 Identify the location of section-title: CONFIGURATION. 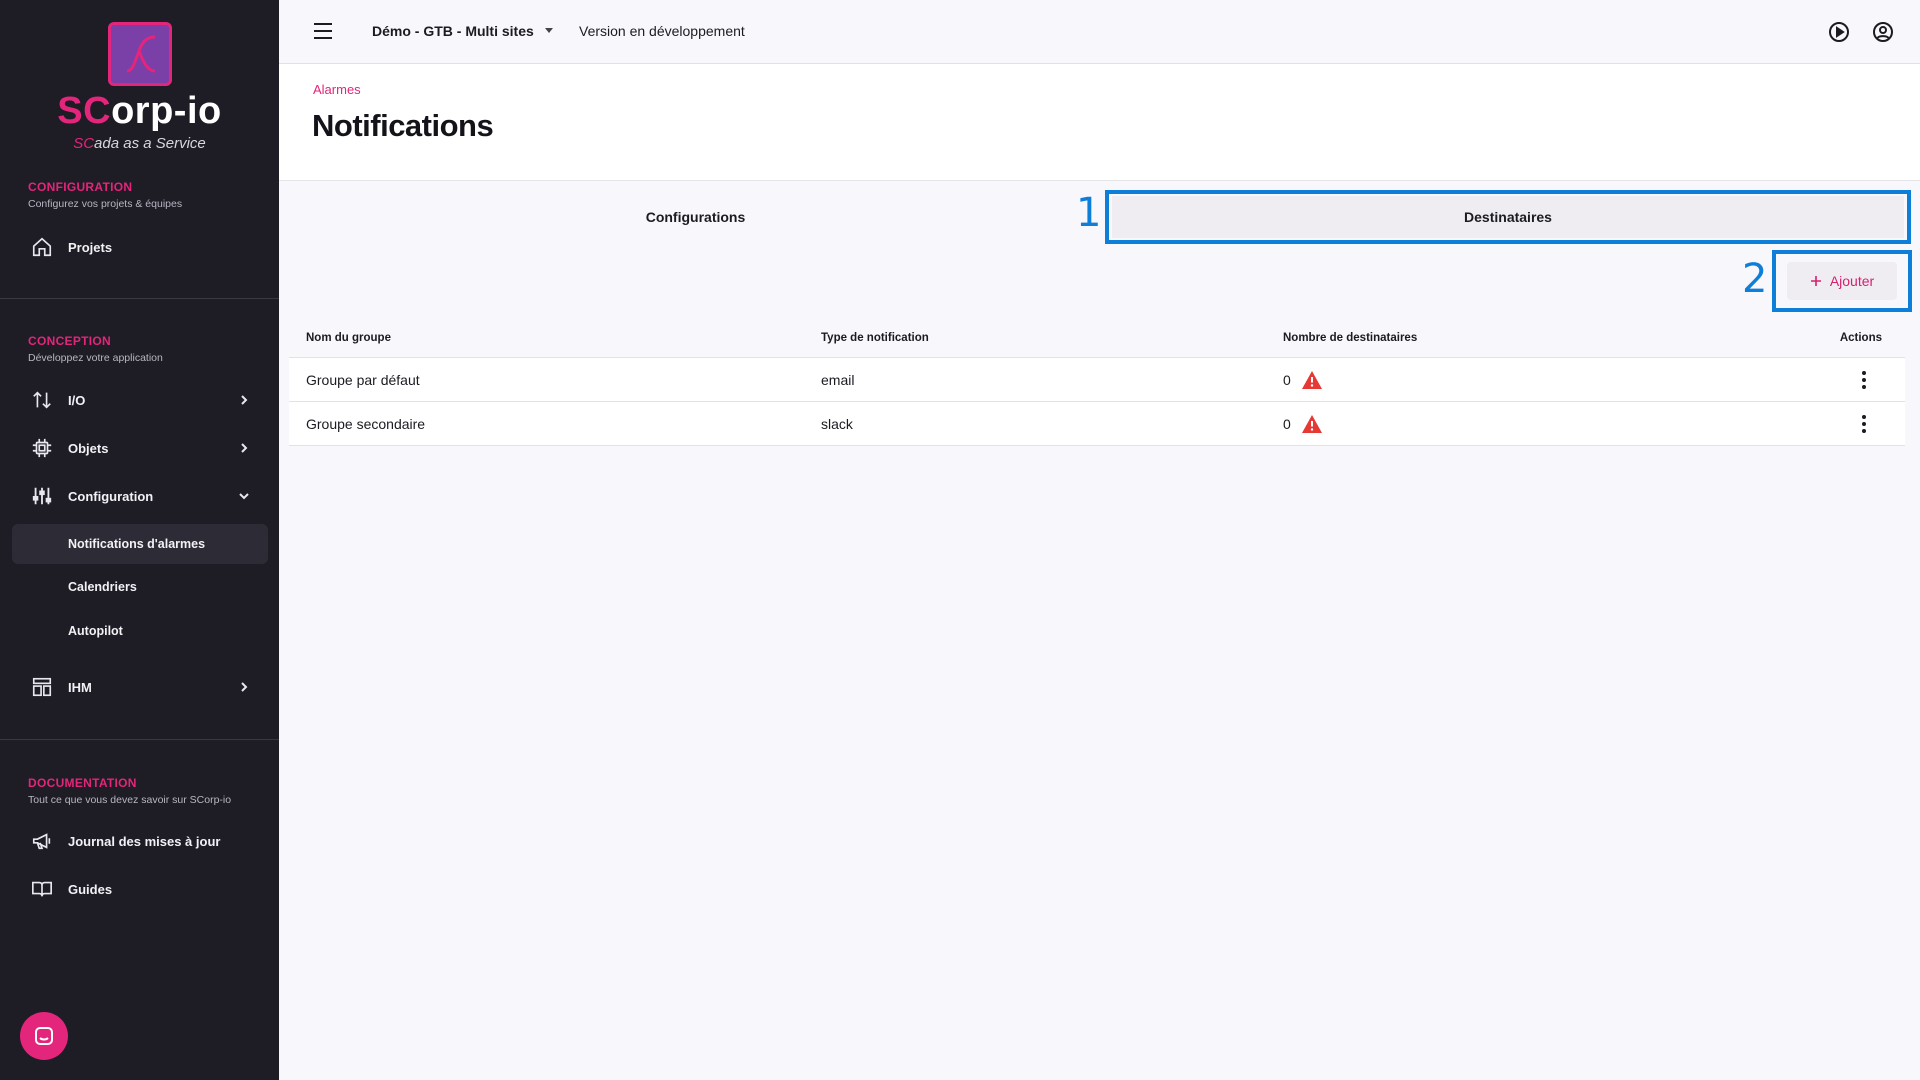
(80, 187).